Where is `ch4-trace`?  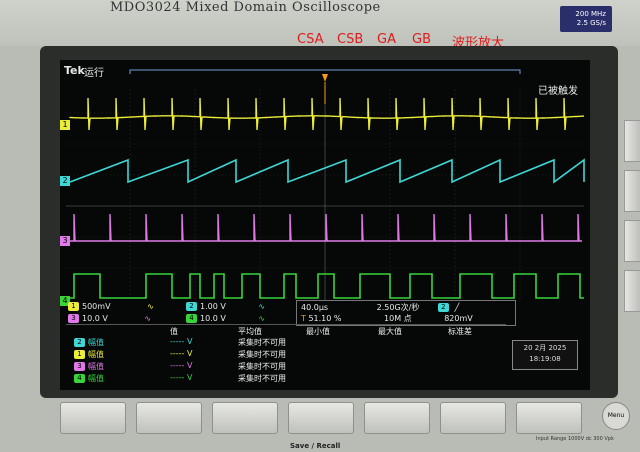 ch4-trace is located at coordinates (327, 286).